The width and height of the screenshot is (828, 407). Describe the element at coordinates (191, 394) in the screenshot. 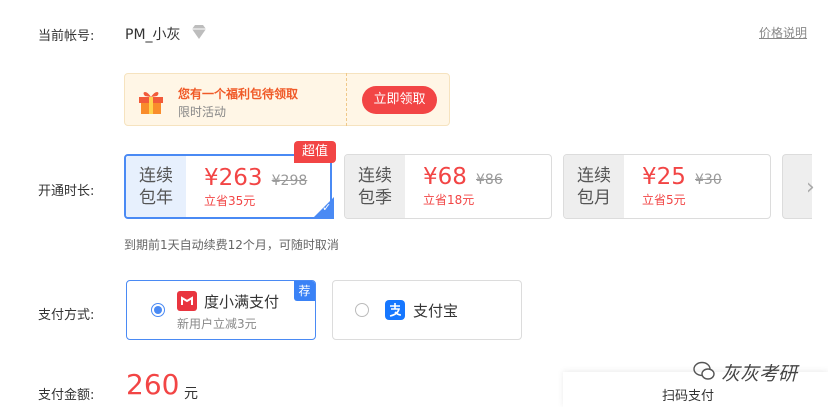

I see `amount-unit: 元` at that location.